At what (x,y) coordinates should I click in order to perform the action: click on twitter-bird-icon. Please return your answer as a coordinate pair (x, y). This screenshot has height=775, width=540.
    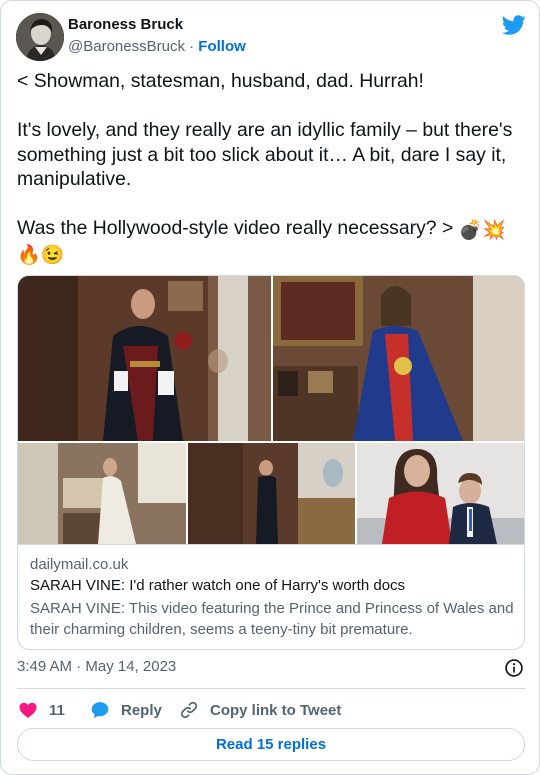
    Looking at the image, I should click on (514, 25).